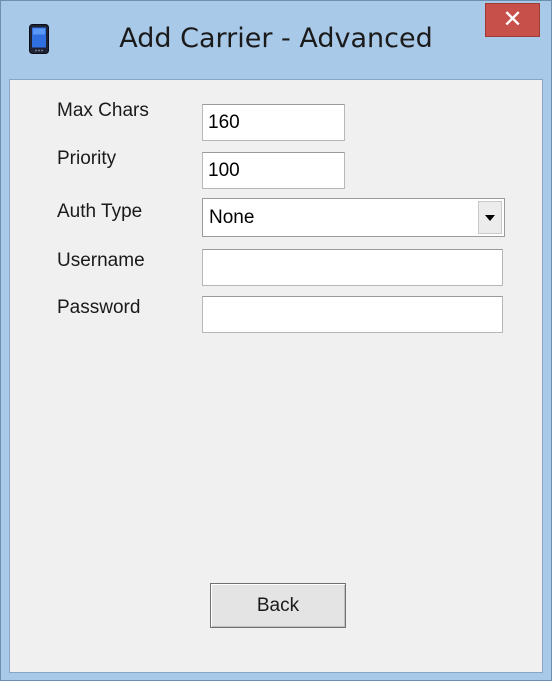  Describe the element at coordinates (101, 260) in the screenshot. I see `username-label: Username` at that location.